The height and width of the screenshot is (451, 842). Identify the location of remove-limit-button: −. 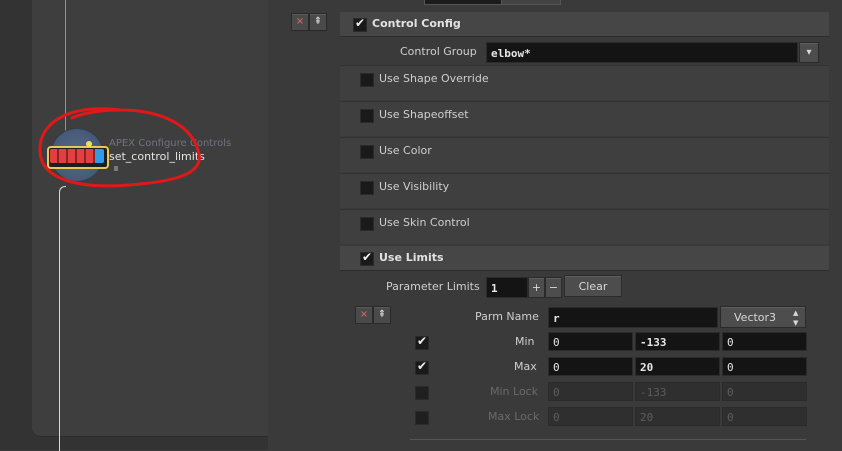
(553, 287).